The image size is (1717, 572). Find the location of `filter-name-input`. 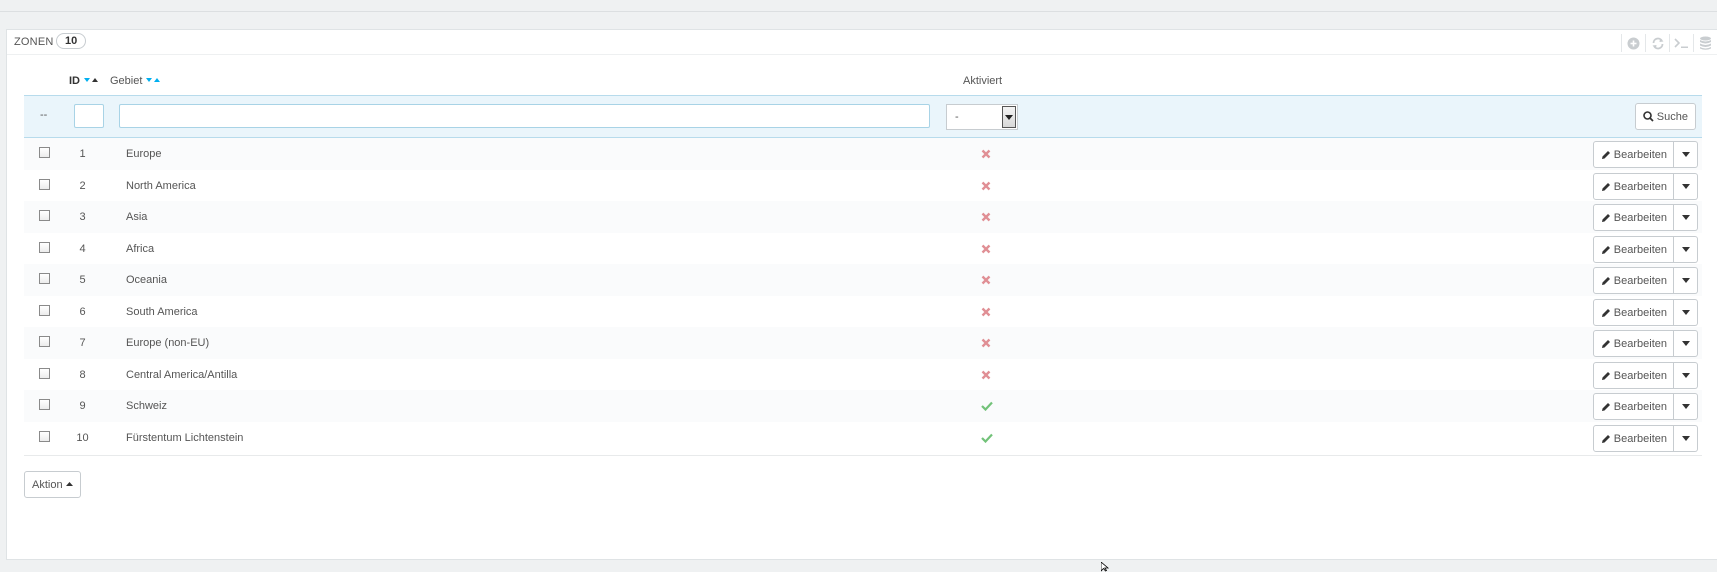

filter-name-input is located at coordinates (524, 116).